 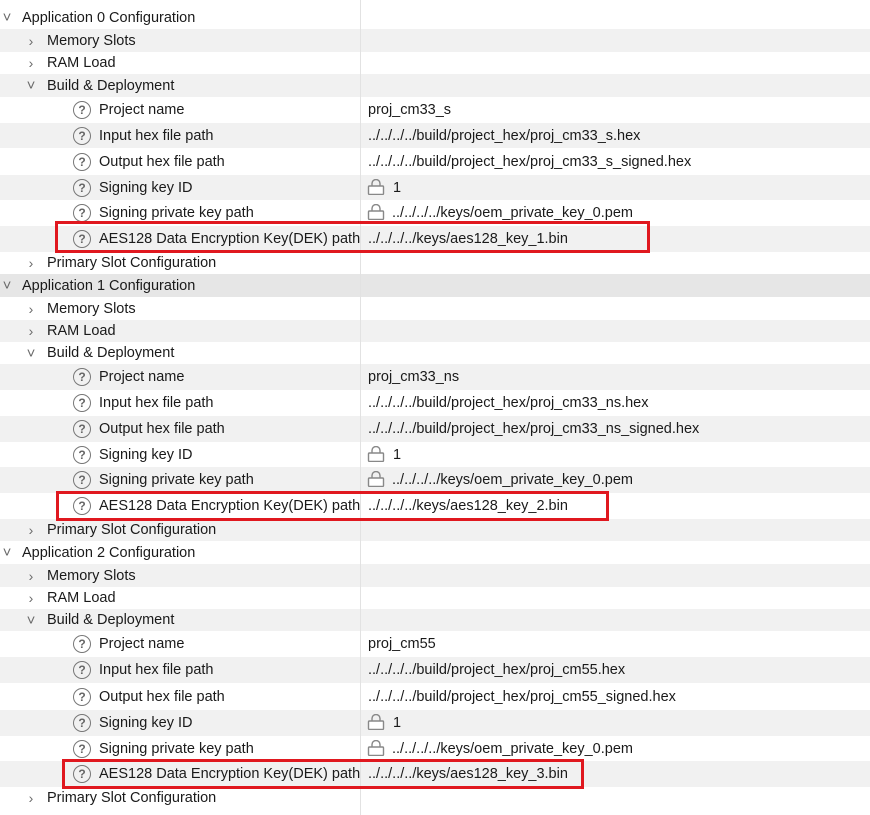 What do you see at coordinates (435, 17) in the screenshot?
I see `tree-group-row: ˅ Application 0 Configuration` at bounding box center [435, 17].